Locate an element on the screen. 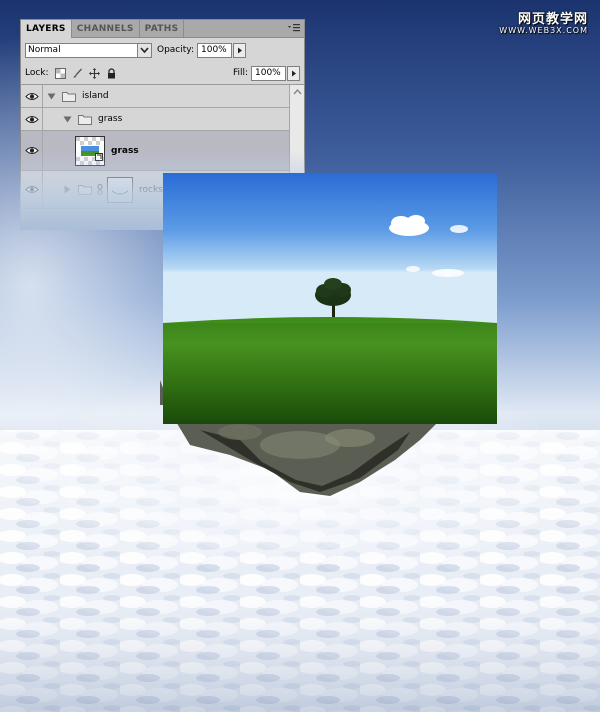  tab-paths: PATHS is located at coordinates (162, 28).